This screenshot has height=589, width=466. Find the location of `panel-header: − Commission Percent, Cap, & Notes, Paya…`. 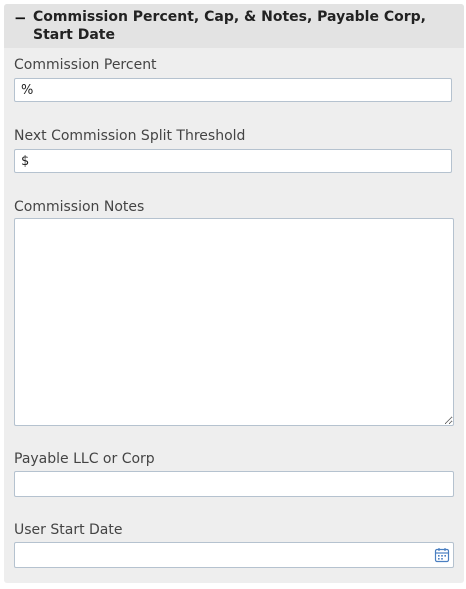

panel-header: − Commission Percent, Cap, & Notes, Paya… is located at coordinates (234, 26).